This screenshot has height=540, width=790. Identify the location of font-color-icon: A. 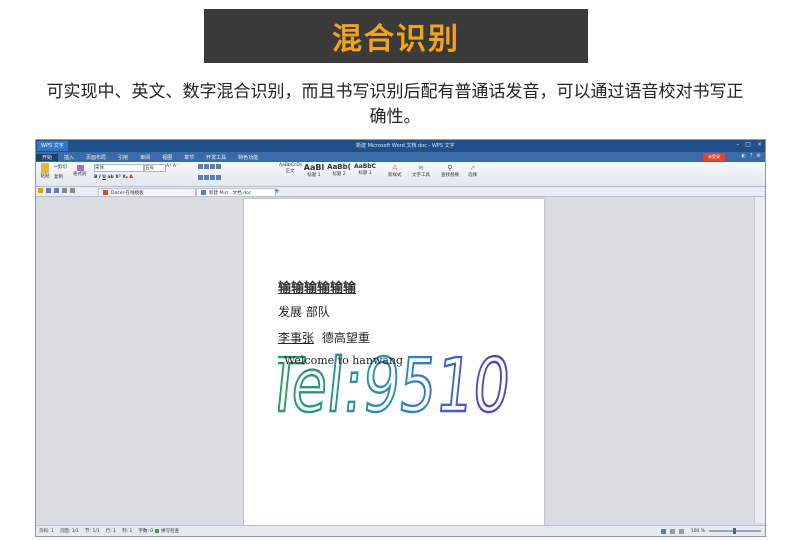
(130, 177).